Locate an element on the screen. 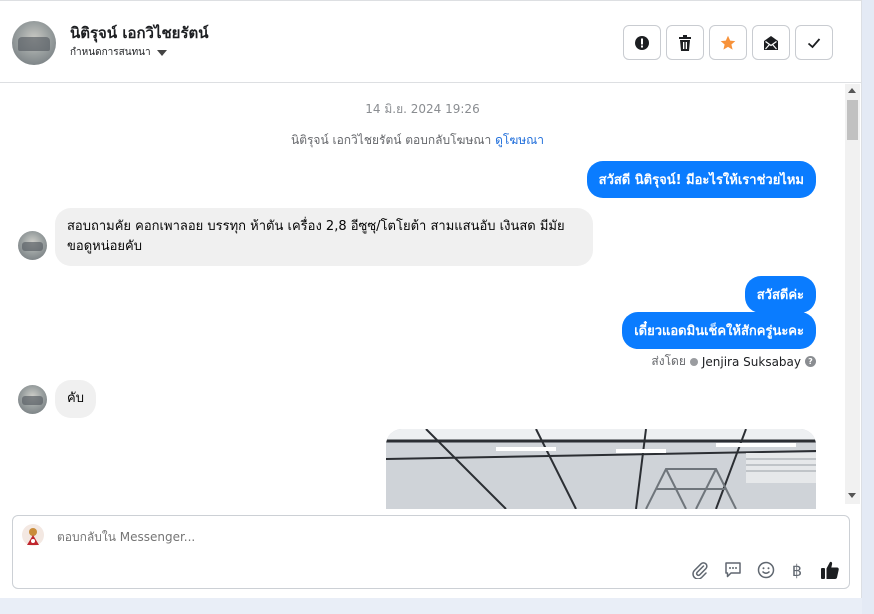  conversation-header: นิติรุจน์ เอกวิไชยรัตน์ กำหนดการสนทนา is located at coordinates (431, 41).